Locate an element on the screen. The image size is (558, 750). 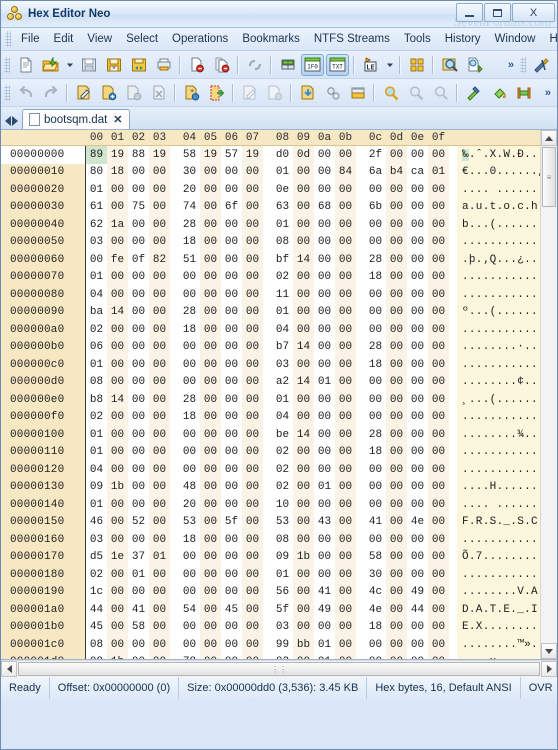
hex-byte-cell: 37 is located at coordinates (138, 558).